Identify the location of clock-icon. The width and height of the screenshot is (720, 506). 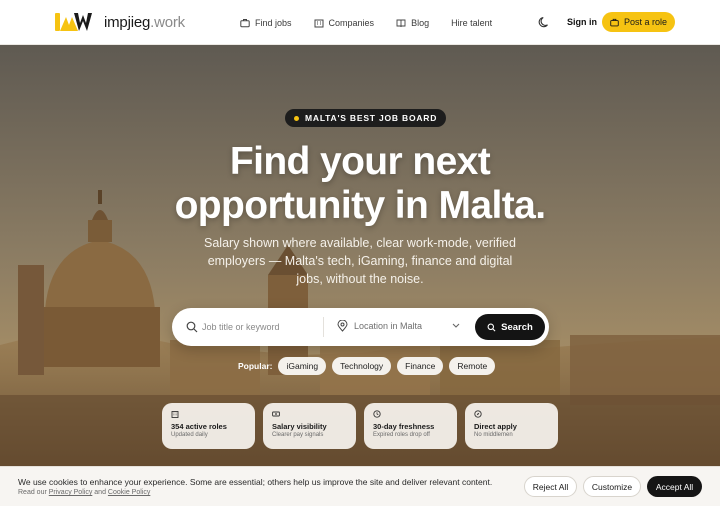
(377, 414).